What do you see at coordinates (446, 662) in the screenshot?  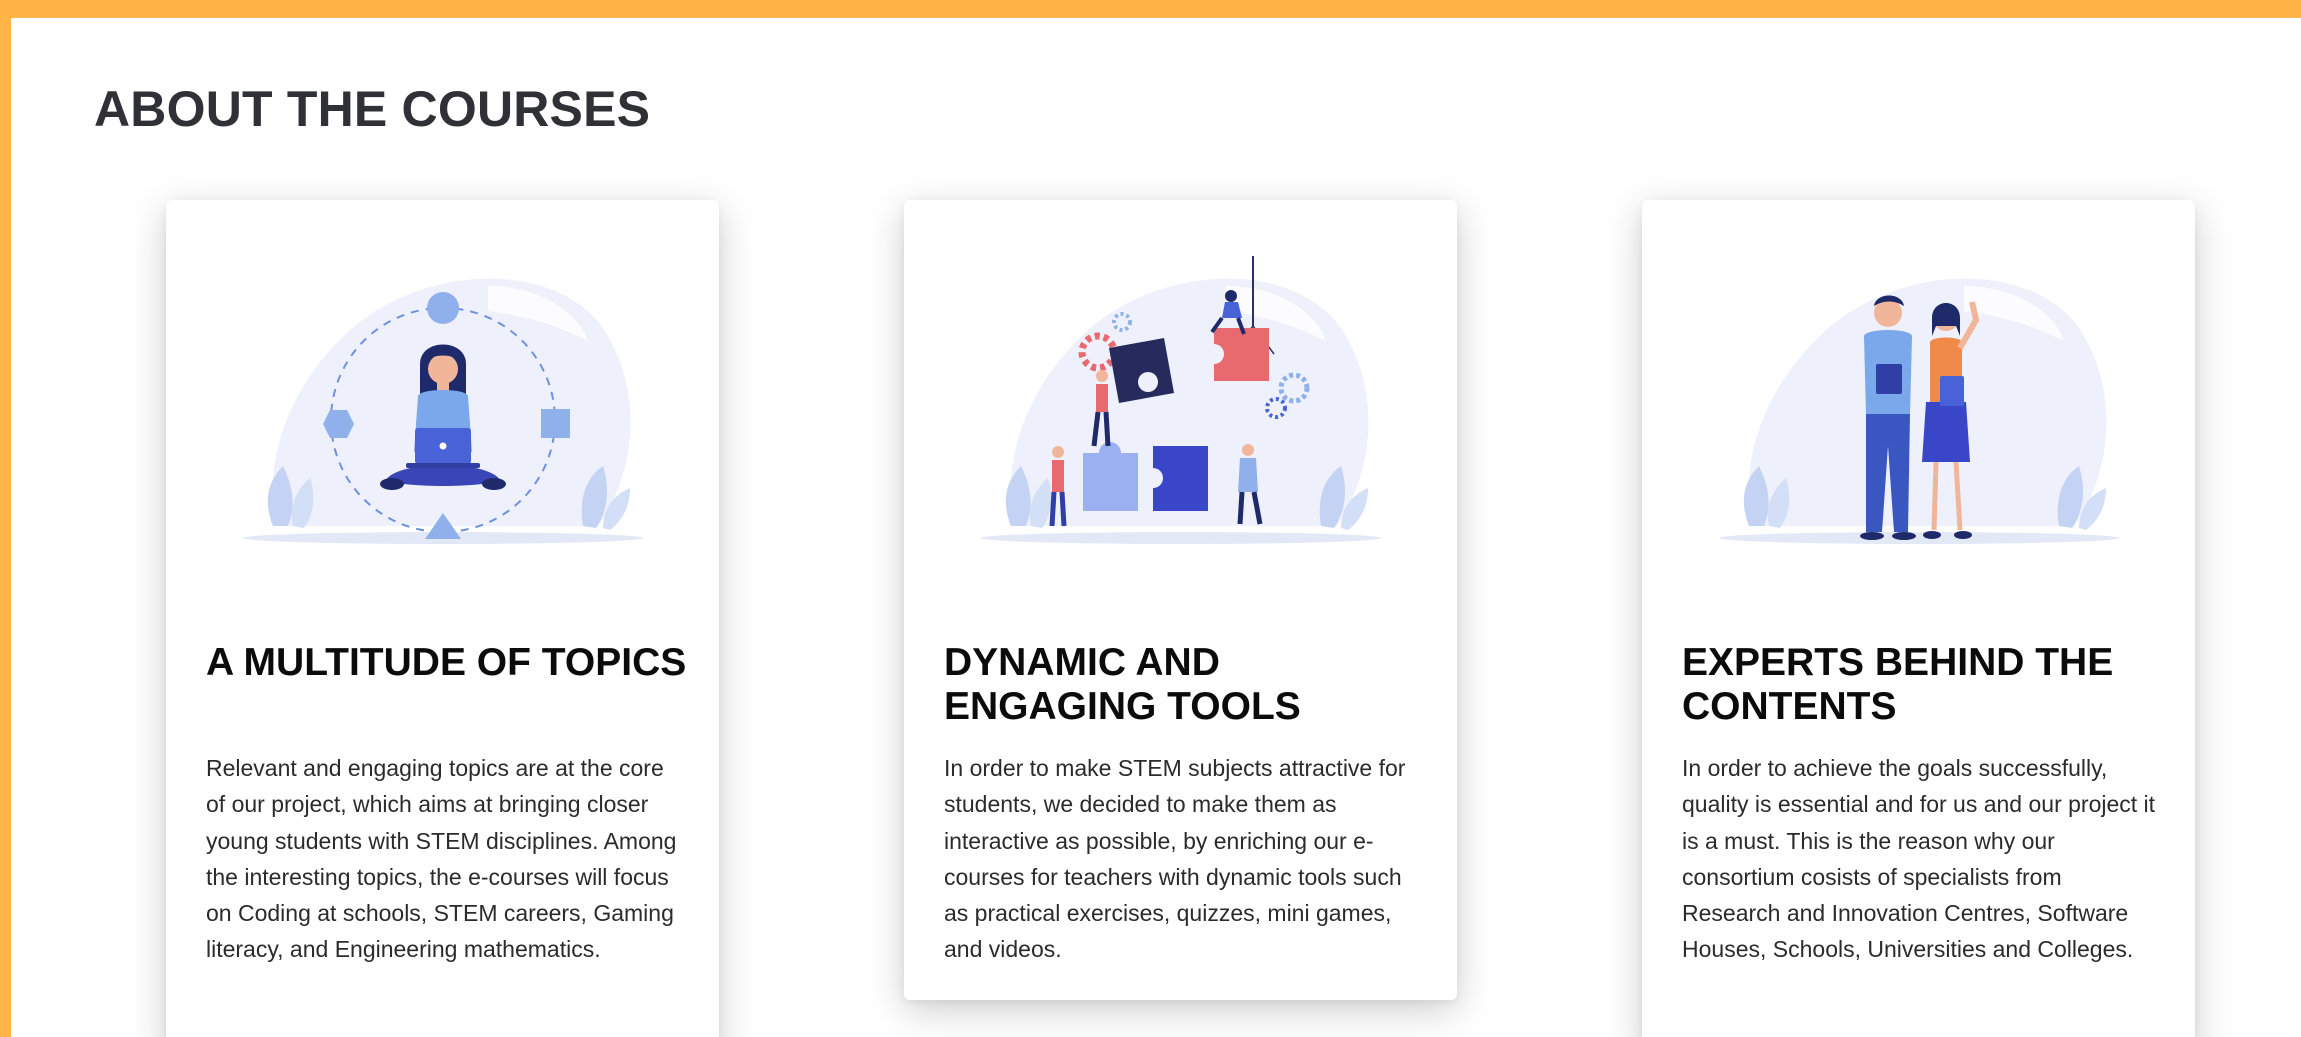 I see `card-title: A MULTITUDE OF TOPICS` at bounding box center [446, 662].